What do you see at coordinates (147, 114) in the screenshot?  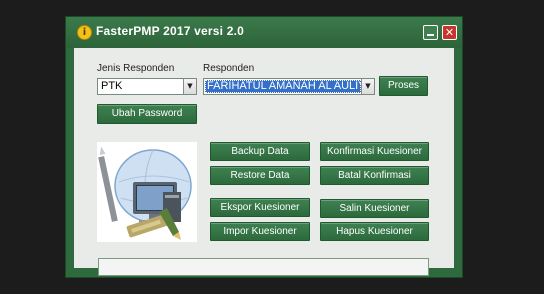 I see `ubah-password-button: Ubah Password` at bounding box center [147, 114].